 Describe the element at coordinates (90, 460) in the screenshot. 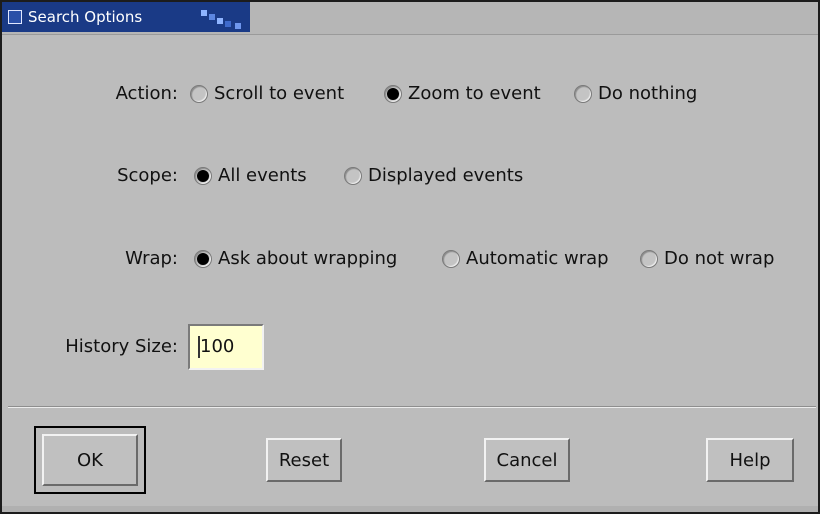

I see `ok-button: OK` at that location.